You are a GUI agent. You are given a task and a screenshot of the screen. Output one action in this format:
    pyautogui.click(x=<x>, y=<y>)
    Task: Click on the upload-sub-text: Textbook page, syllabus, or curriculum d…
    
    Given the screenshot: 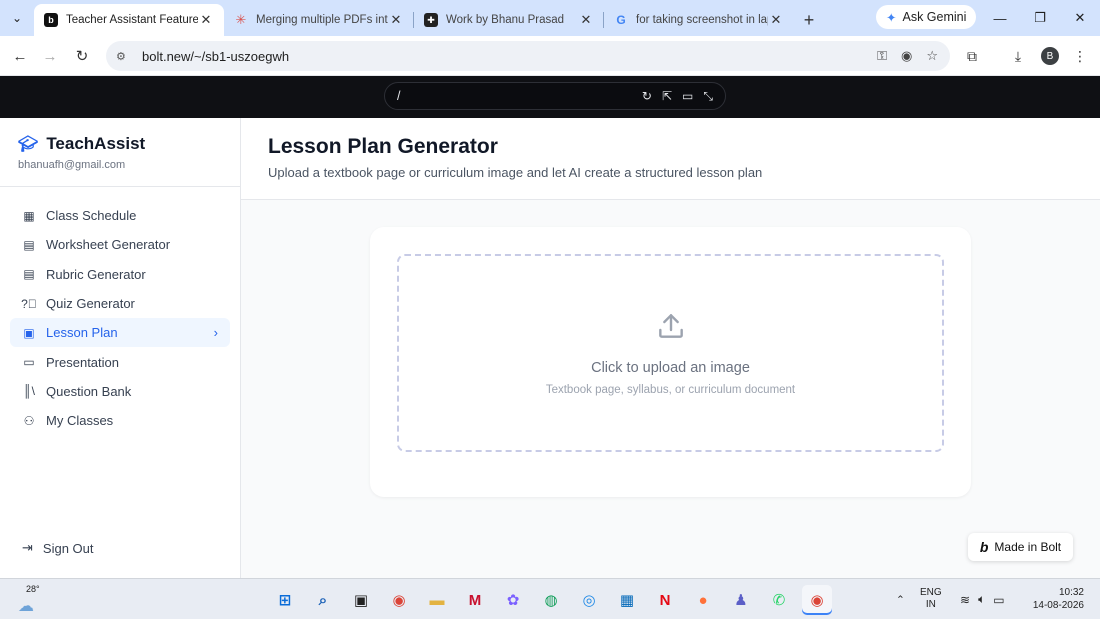 What is the action you would take?
    pyautogui.click(x=670, y=390)
    